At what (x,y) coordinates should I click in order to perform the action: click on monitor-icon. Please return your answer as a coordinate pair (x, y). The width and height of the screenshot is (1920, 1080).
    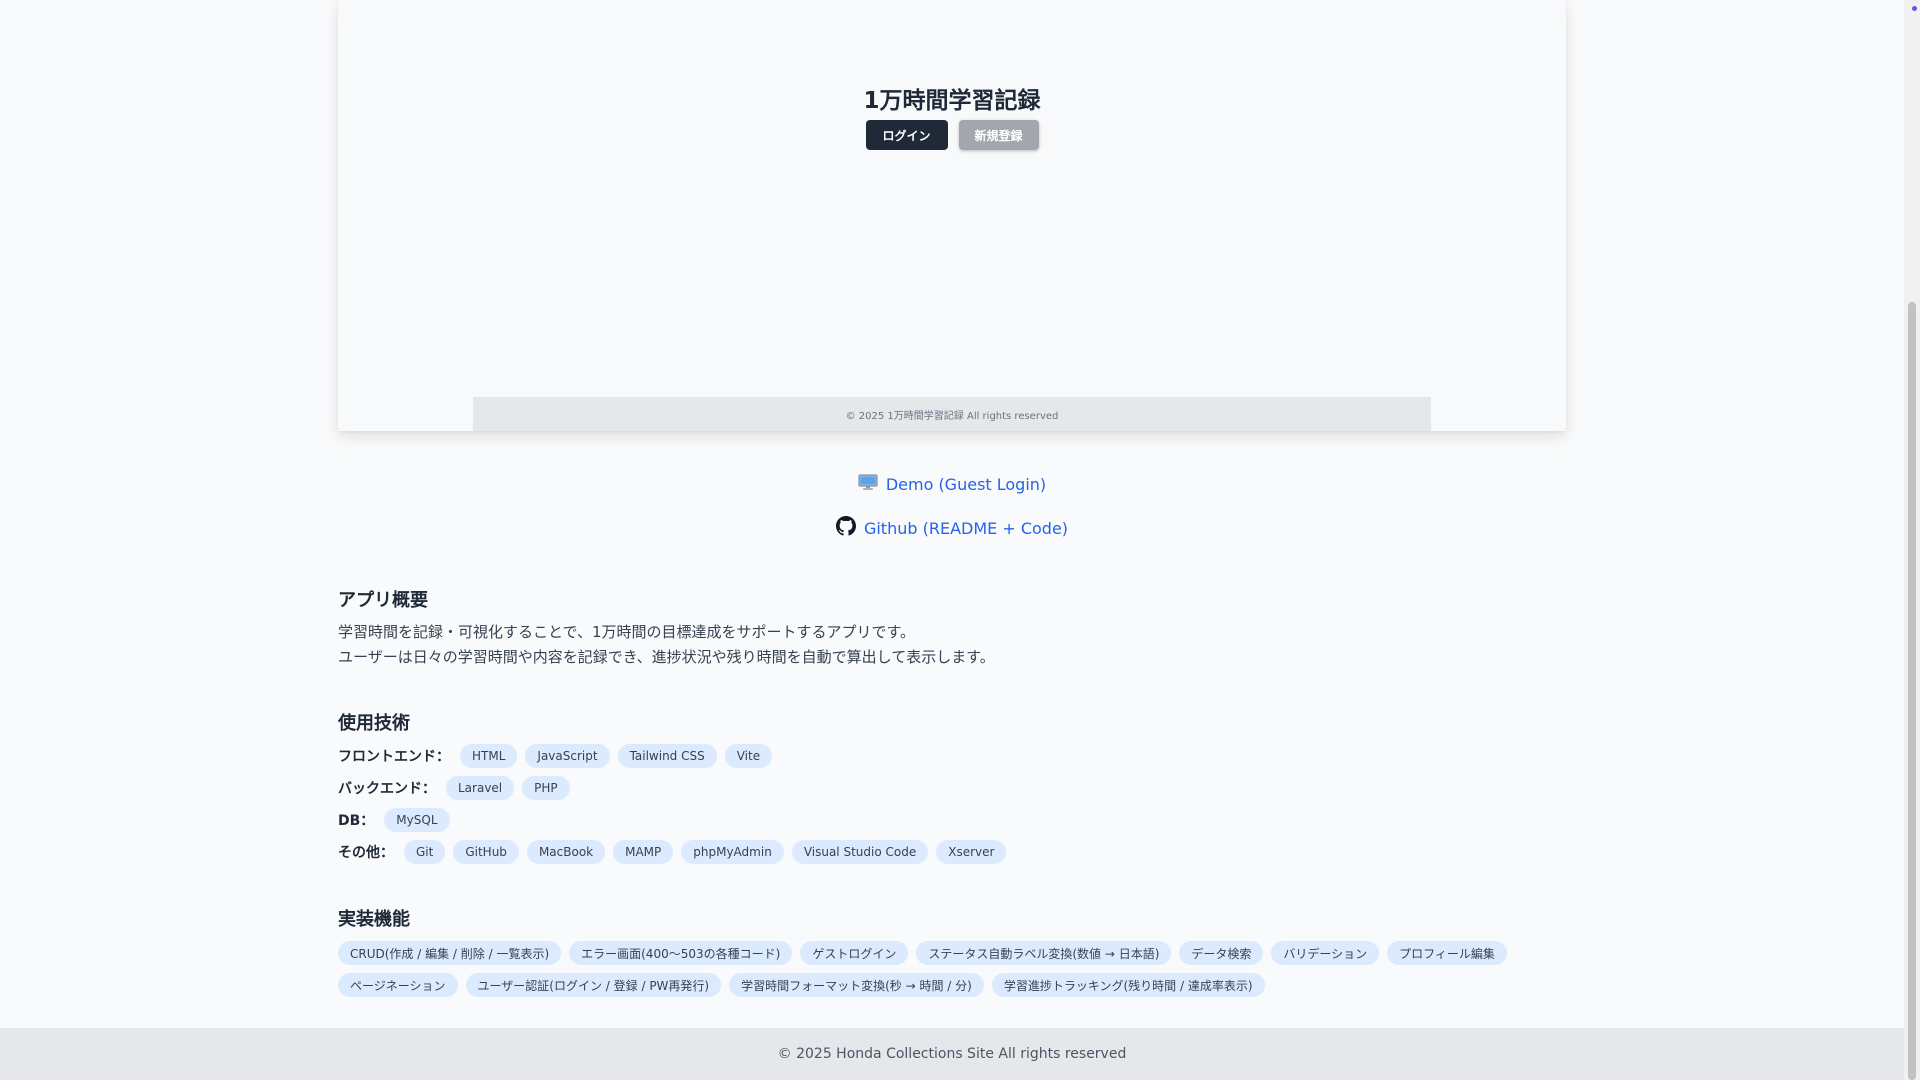
    Looking at the image, I should click on (868, 484).